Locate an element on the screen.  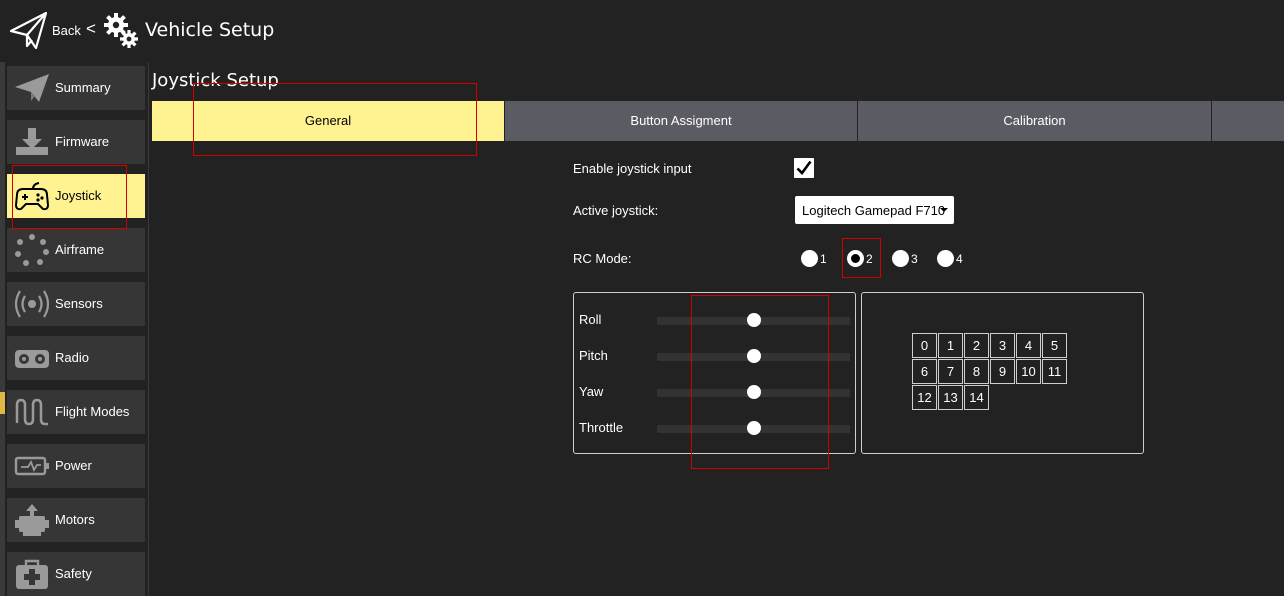
sidebar-divider is located at coordinates (148, 329).